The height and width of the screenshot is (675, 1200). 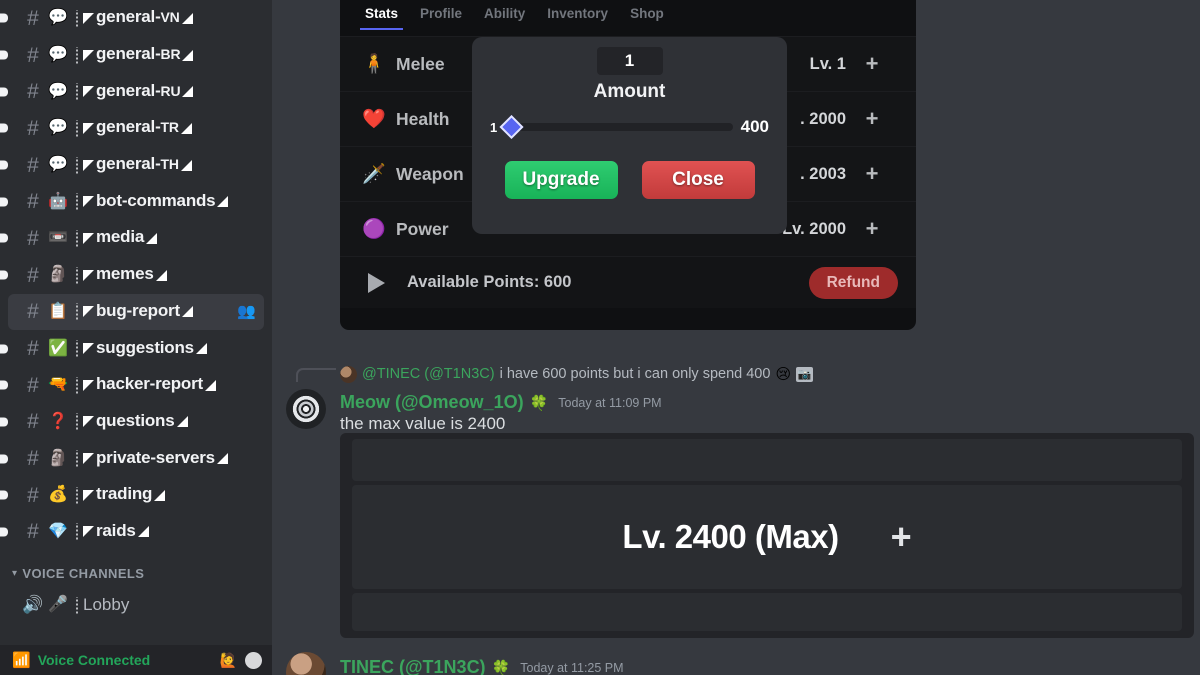 I want to click on signal-icon: 📶, so click(x=21, y=660).